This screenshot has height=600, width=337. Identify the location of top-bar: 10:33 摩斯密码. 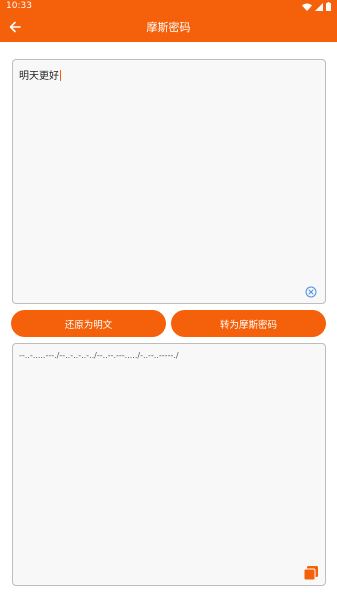
(168, 21).